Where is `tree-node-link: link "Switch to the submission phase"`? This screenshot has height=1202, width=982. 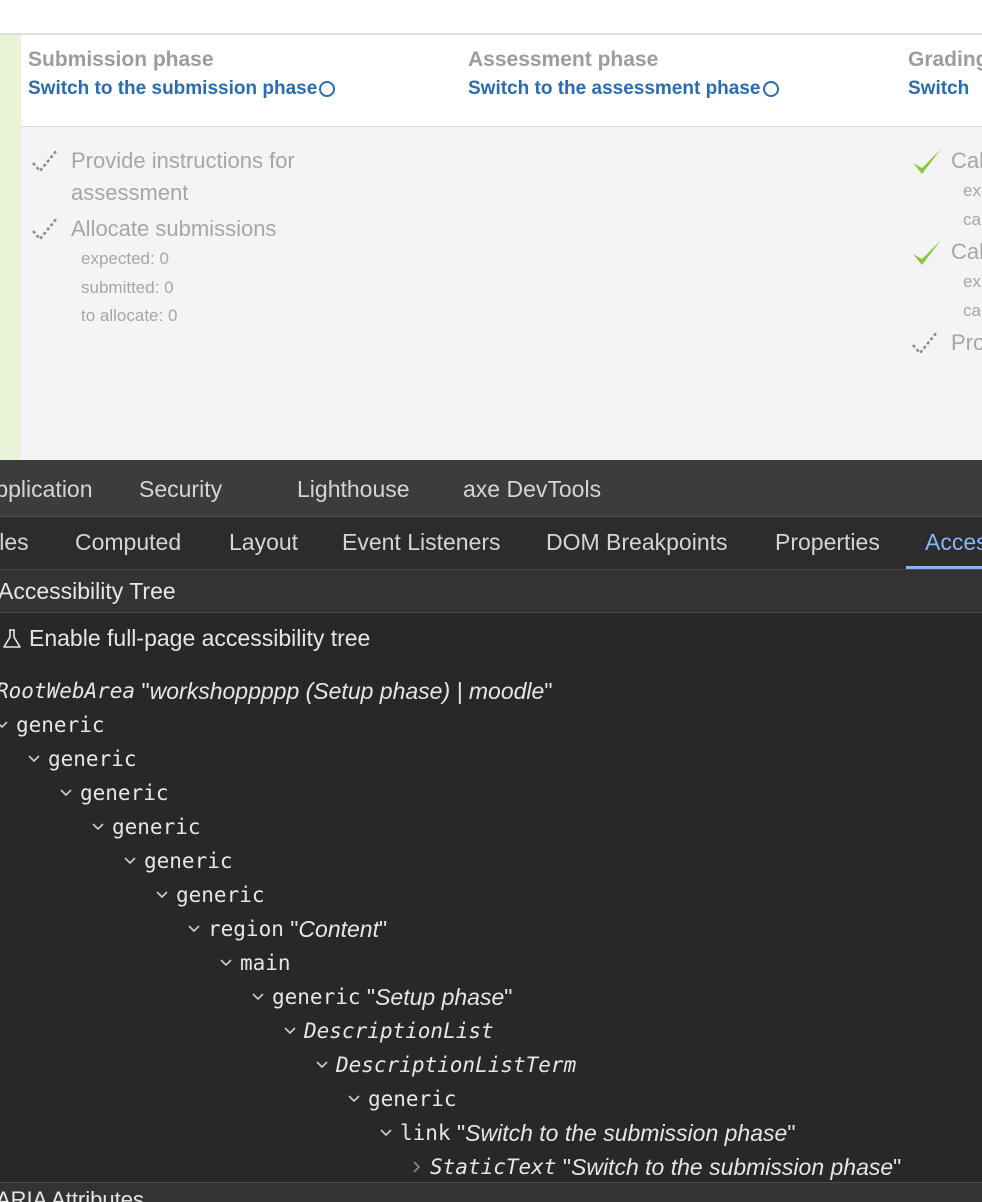
tree-node-link: link "Switch to the submission phase" is located at coordinates (586, 1133).